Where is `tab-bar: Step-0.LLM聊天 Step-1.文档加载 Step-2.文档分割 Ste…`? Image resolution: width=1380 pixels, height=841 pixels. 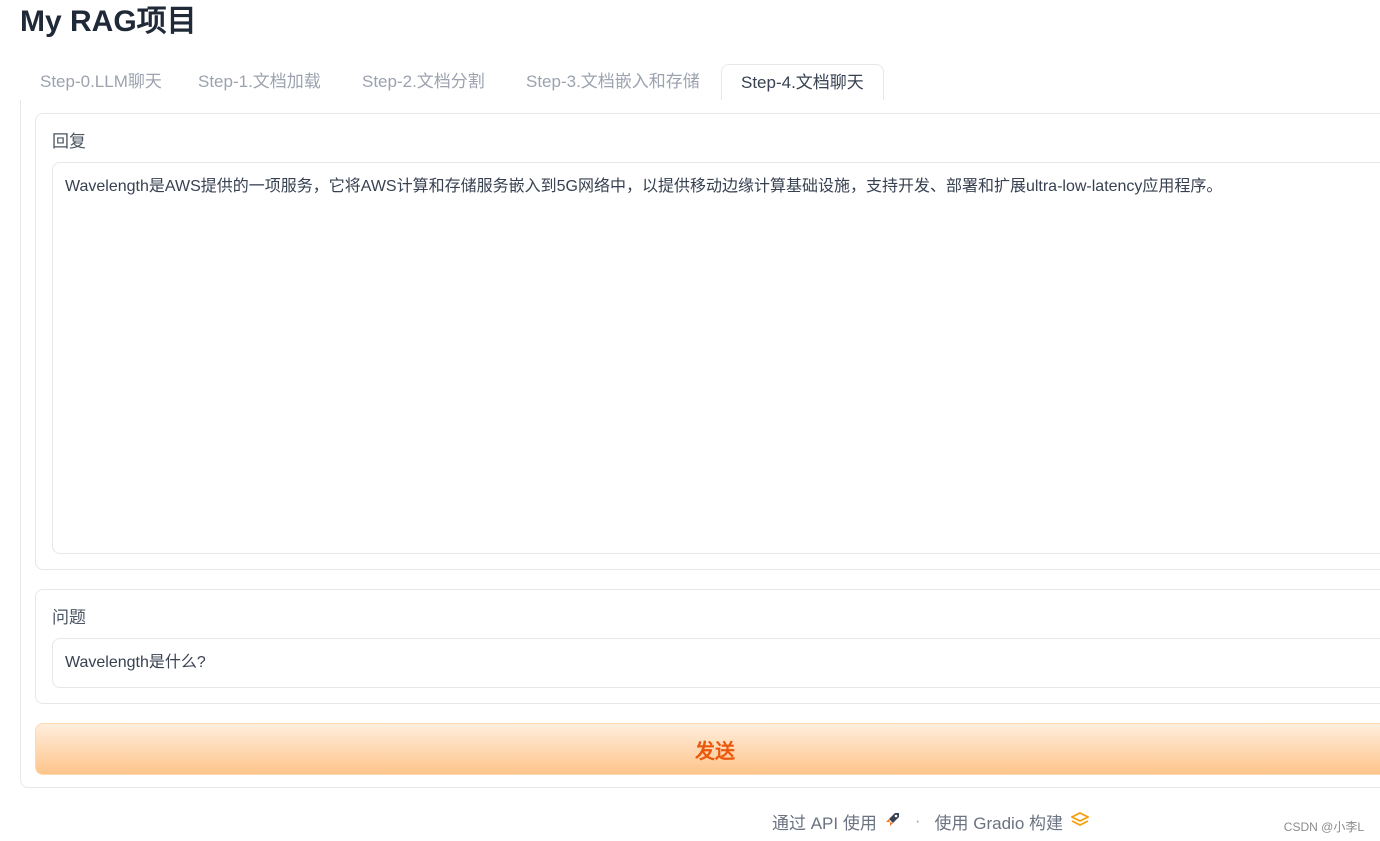
tab-bar: Step-0.LLM聊天 Step-1.文档加载 Step-2.文档分割 Ste… is located at coordinates (700, 83).